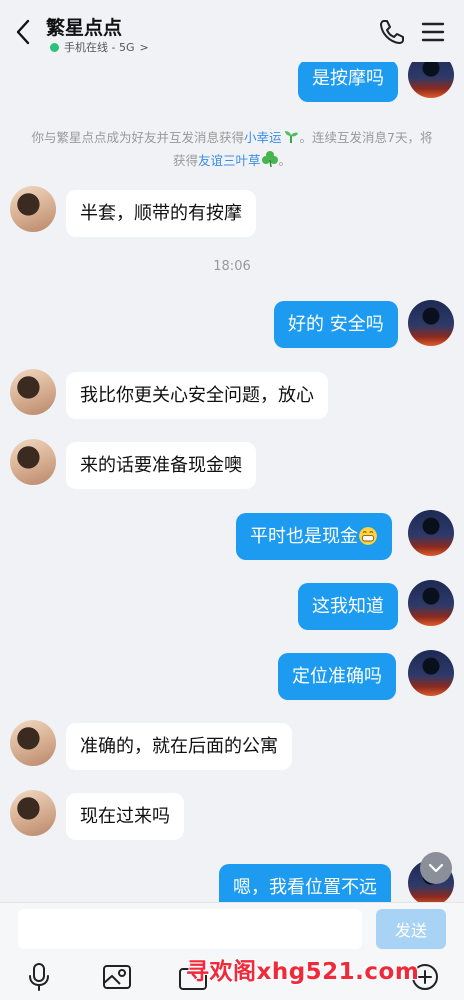 This screenshot has width=464, height=1000. I want to click on chat-title: 繁星点点, so click(84, 26).